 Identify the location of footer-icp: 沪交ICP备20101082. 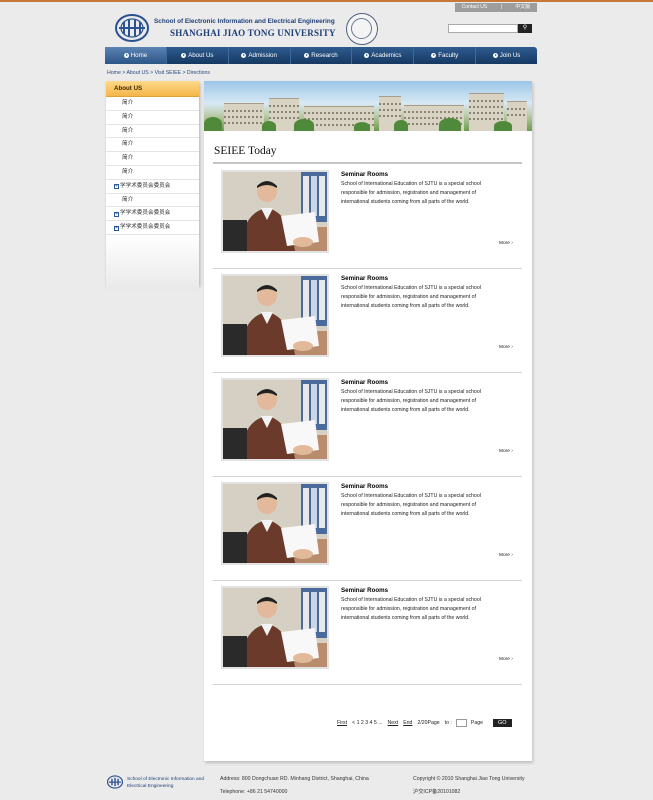
(469, 792).